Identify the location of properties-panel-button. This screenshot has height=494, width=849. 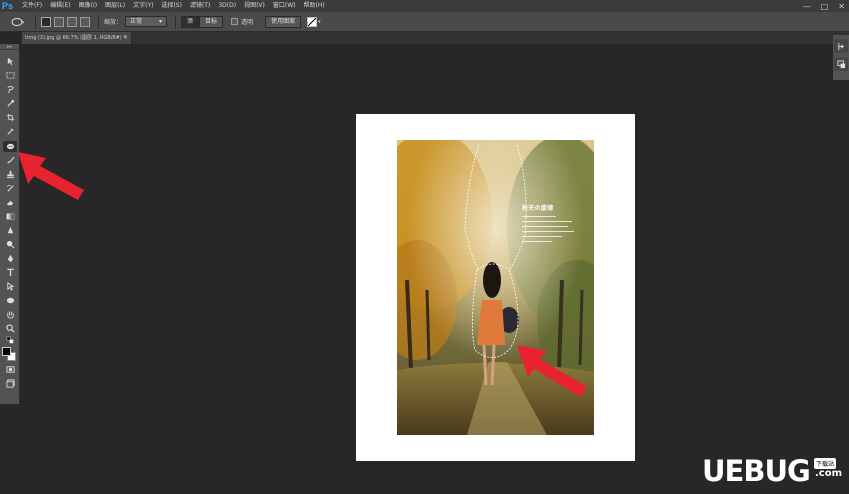
(841, 64).